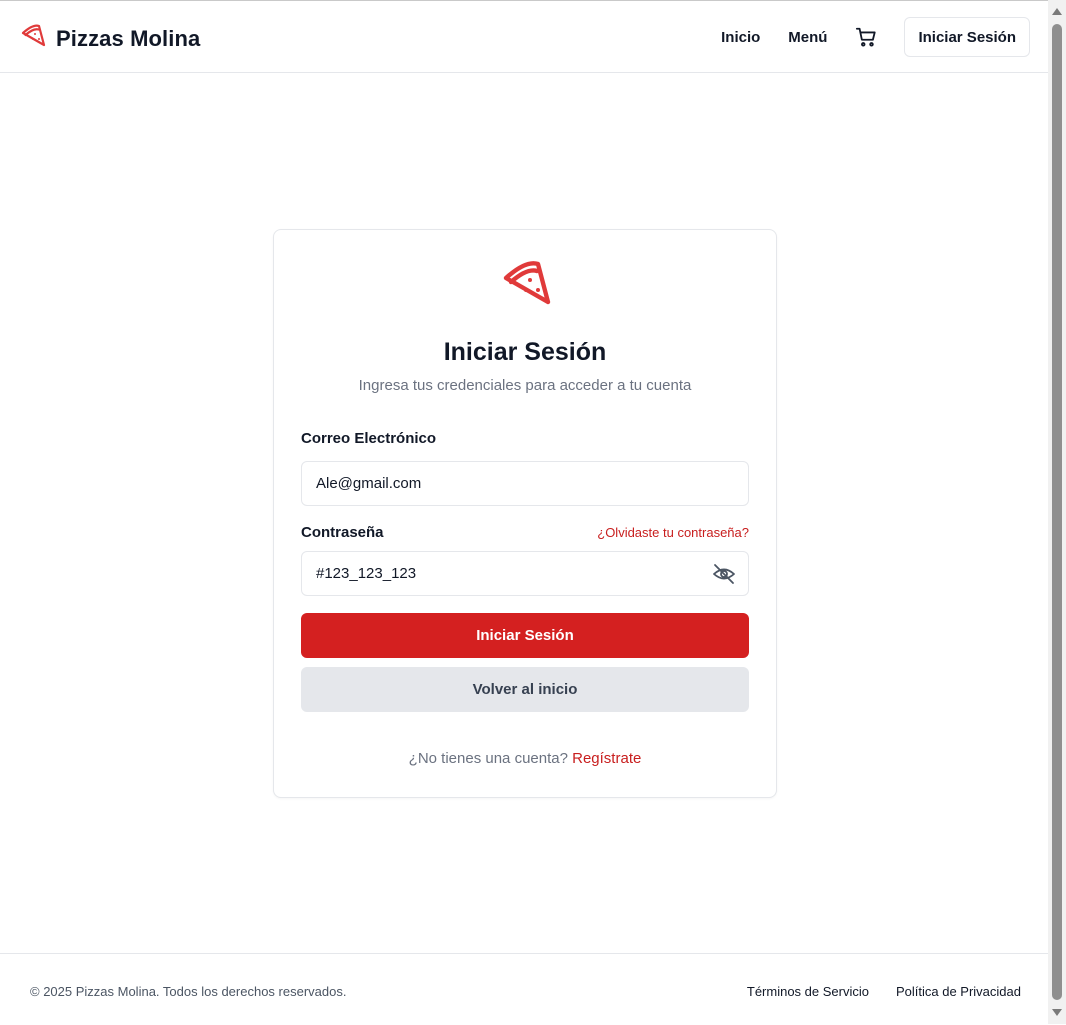 Image resolution: width=1066 pixels, height=1025 pixels. Describe the element at coordinates (1057, 1012) in the screenshot. I see `scroll-down-arrow-icon` at that location.